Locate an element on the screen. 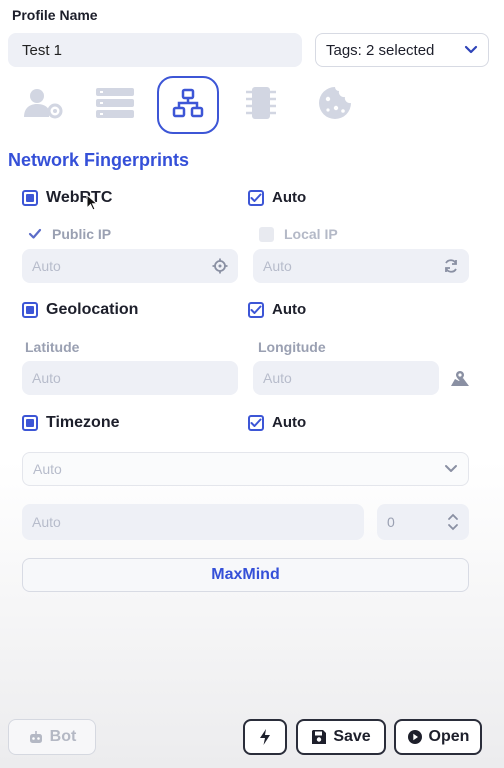 This screenshot has height=768, width=504. local-ip-toggle: Local IP is located at coordinates (298, 234).